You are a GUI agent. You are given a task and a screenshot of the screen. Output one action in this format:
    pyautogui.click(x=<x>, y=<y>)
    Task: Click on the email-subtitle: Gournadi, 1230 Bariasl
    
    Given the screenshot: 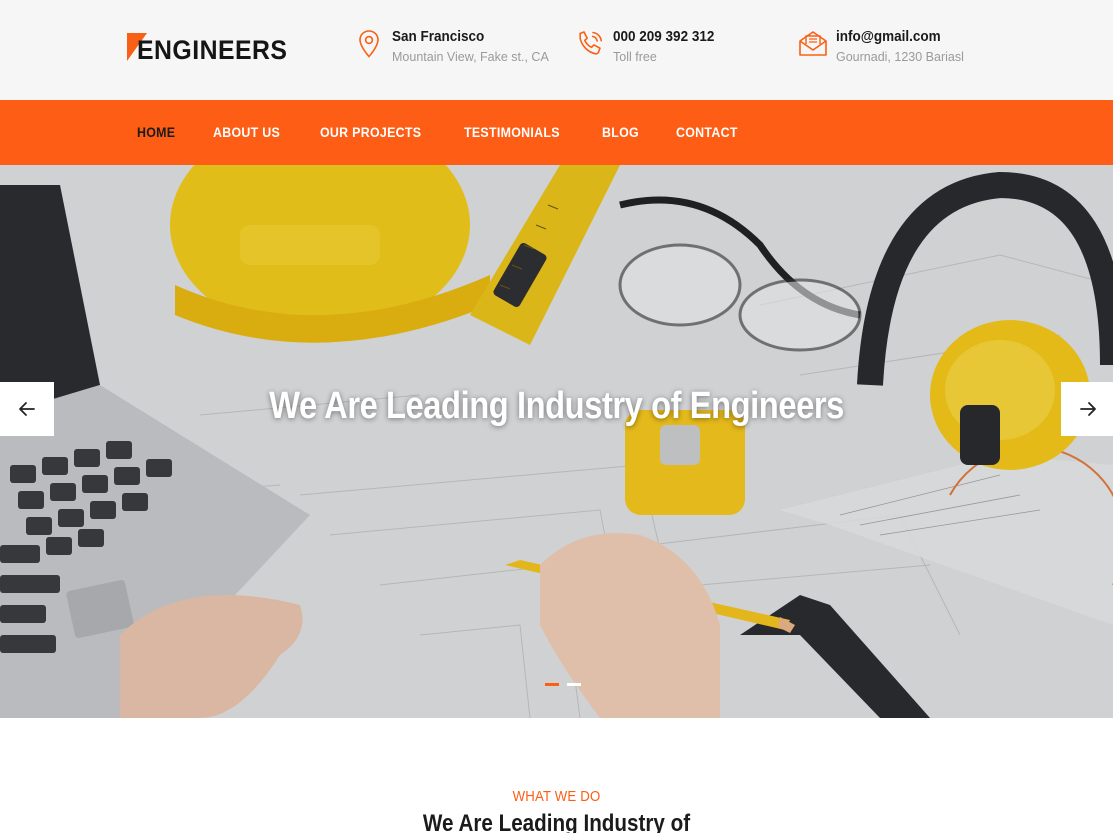 What is the action you would take?
    pyautogui.click(x=900, y=57)
    